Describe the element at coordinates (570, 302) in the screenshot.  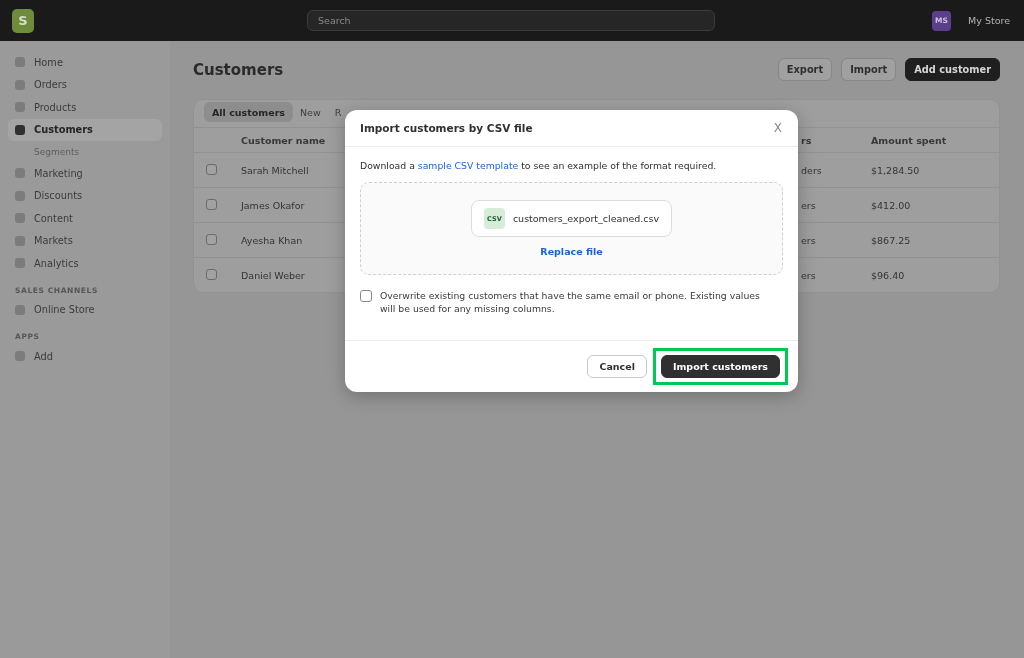
I see `overwrite-label: Overwrite existing customers that have the same email or phone. Existing values will be used for any missing columns.` at that location.